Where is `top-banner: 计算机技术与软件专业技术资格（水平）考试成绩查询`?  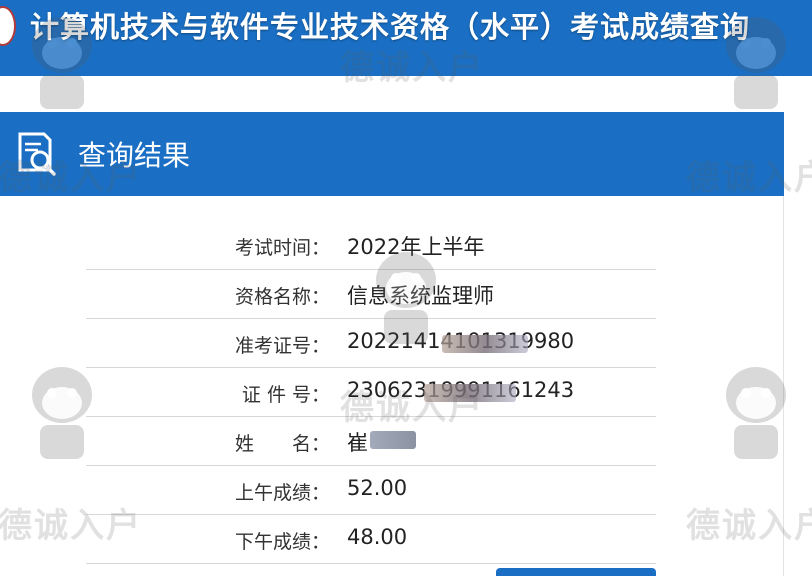 top-banner: 计算机技术与软件专业技术资格（水平）考试成绩查询 is located at coordinates (406, 38).